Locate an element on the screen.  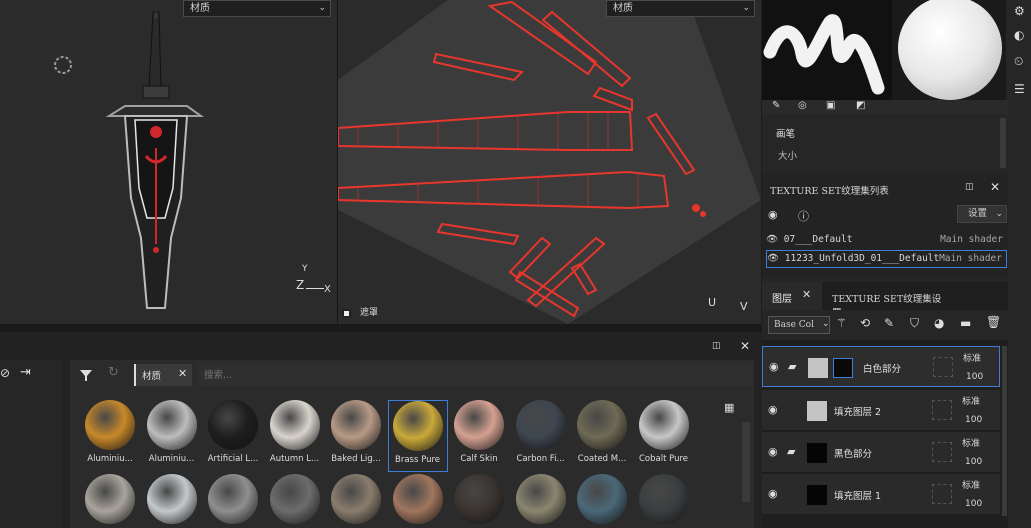
brush-scrollbar is located at coordinates (1003, 143).